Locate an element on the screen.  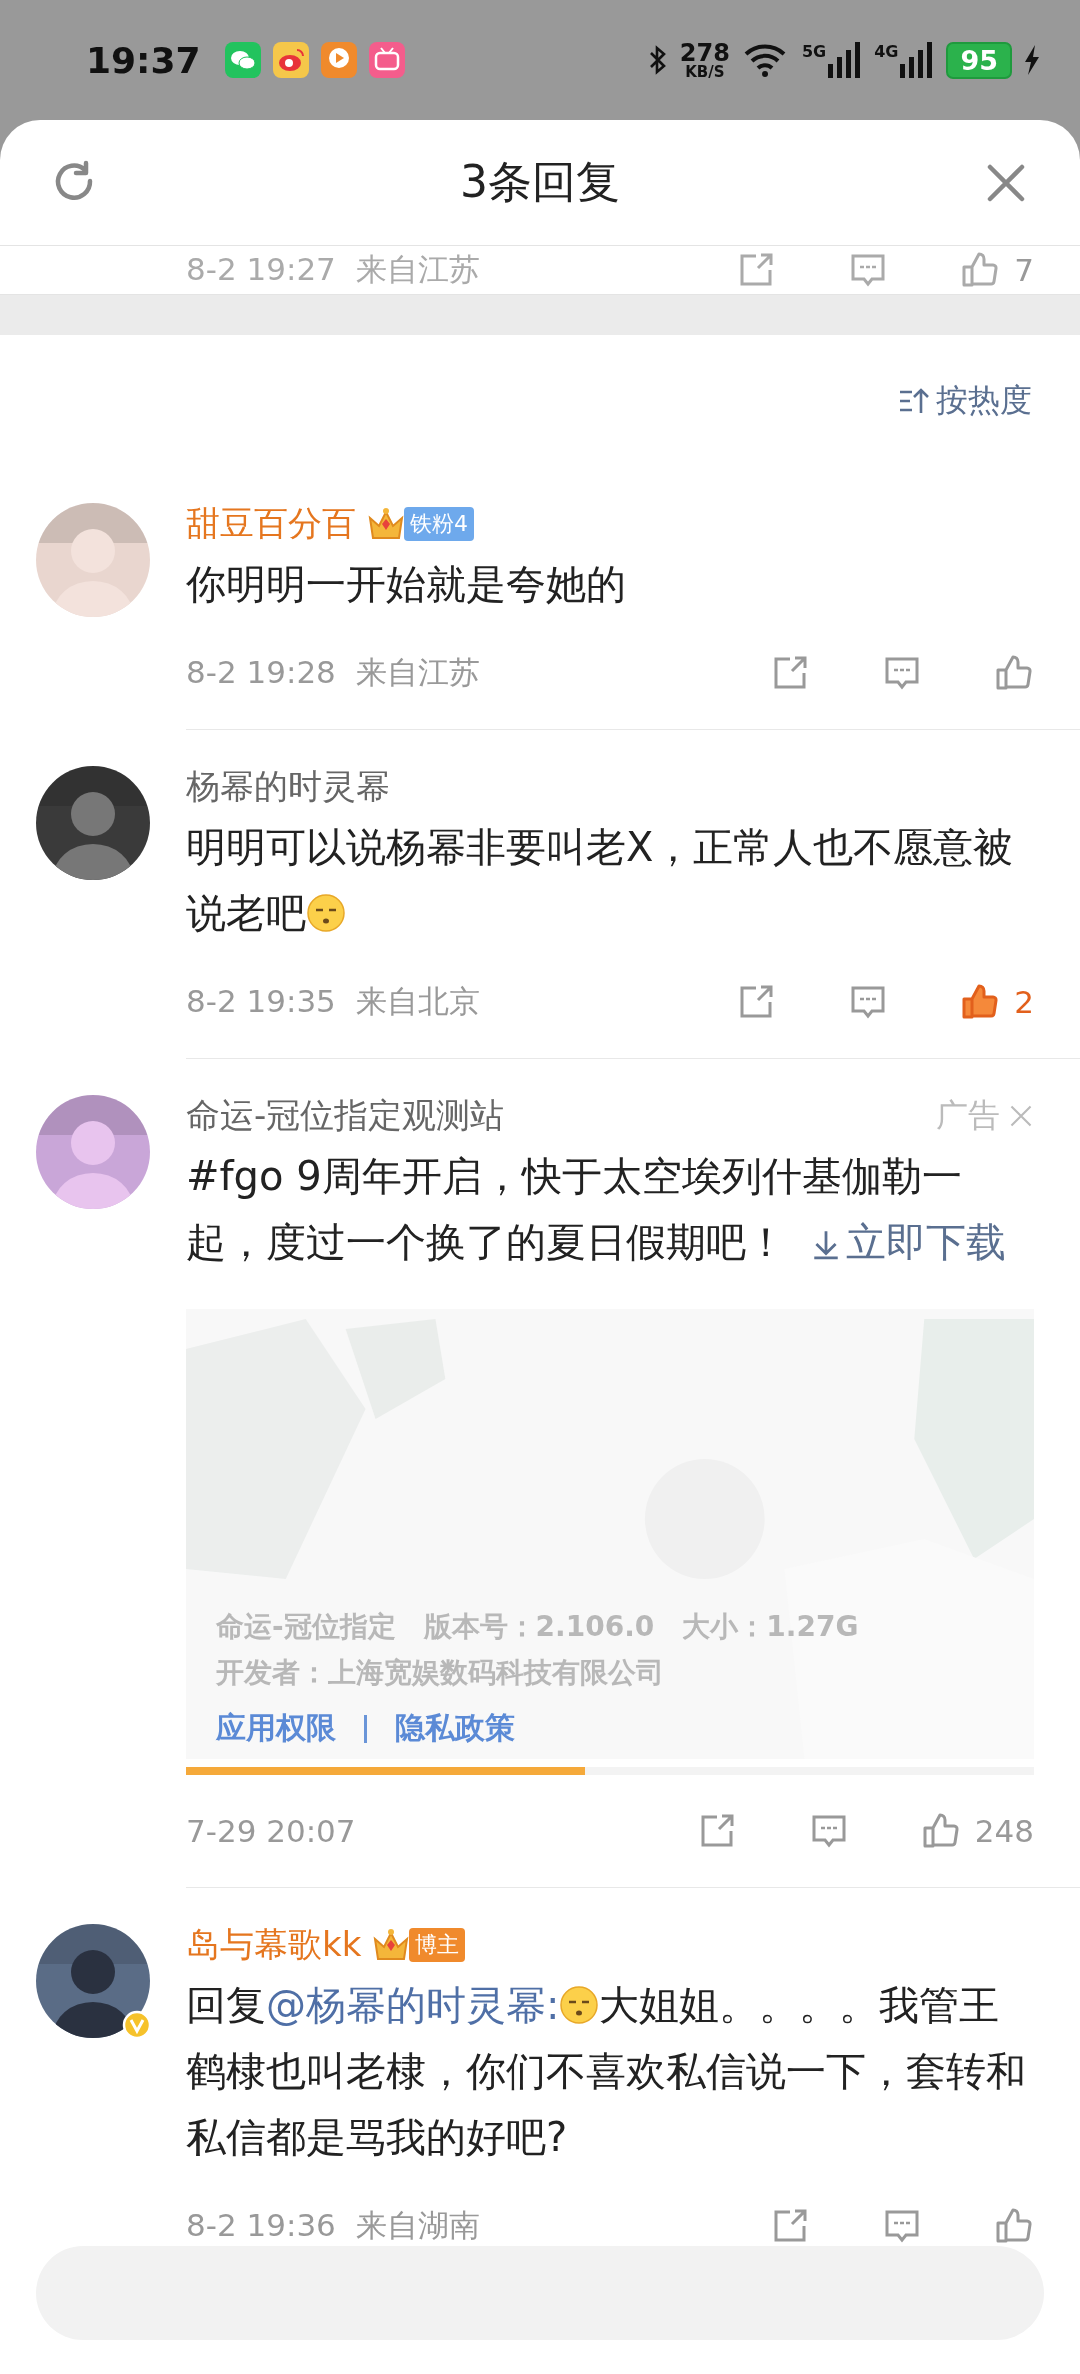
user-badge: 博主 is located at coordinates (437, 1945).